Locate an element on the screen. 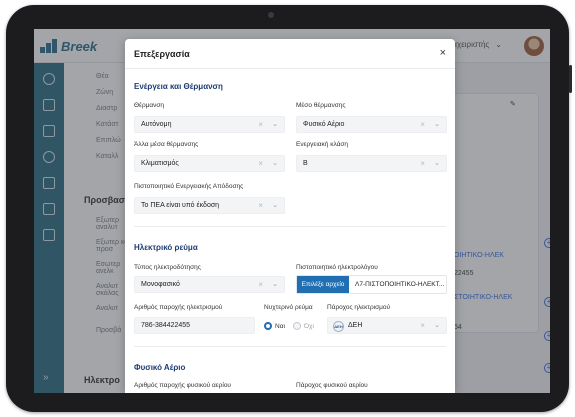 The image size is (575, 417). epc-select: Το ΠΕΑ είναι υπό έκδοση × ⌄ is located at coordinates (209, 205).